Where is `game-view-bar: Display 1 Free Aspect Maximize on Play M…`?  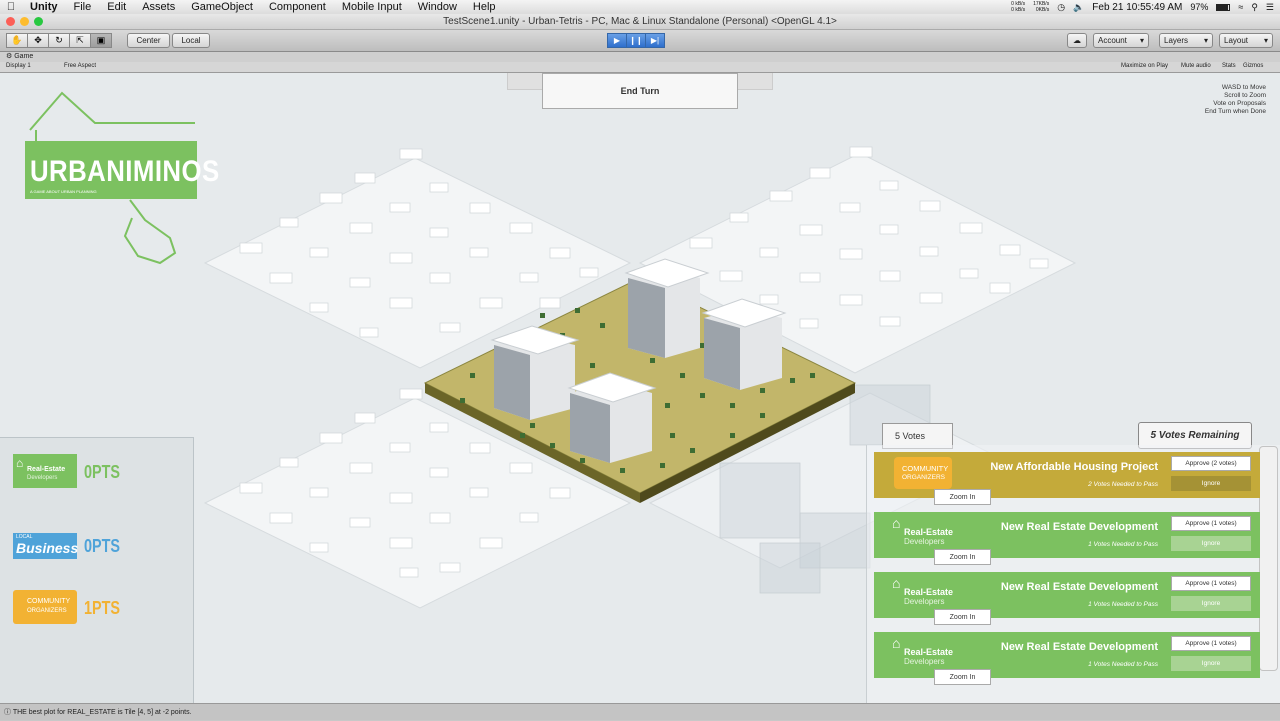
game-view-bar: Display 1 Free Aspect Maximize on Play M… is located at coordinates (640, 67).